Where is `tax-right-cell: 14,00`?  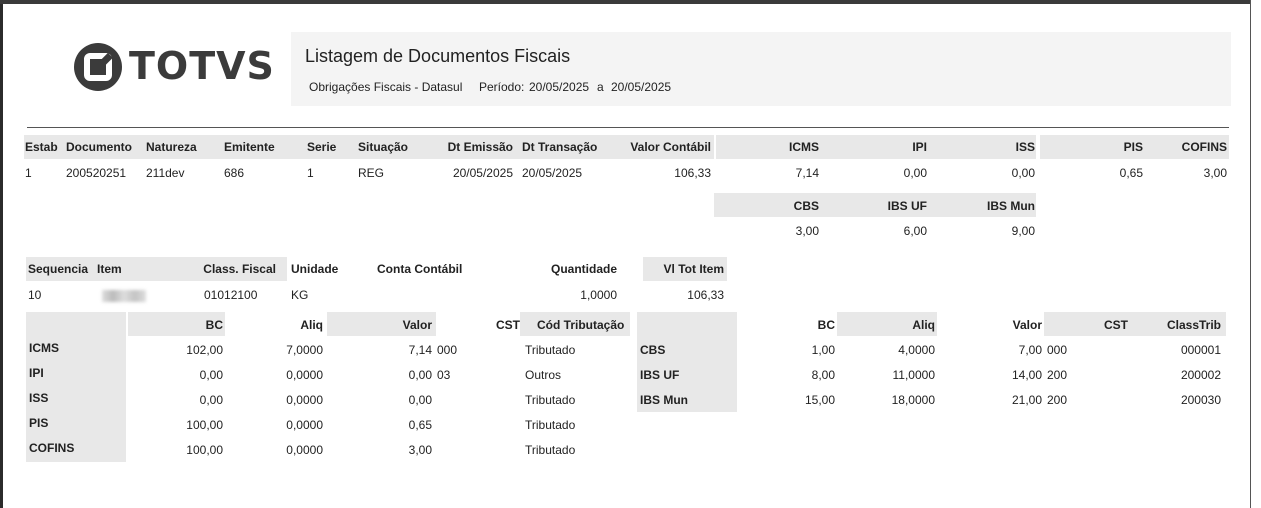
tax-right-cell: 14,00 is located at coordinates (1026, 375).